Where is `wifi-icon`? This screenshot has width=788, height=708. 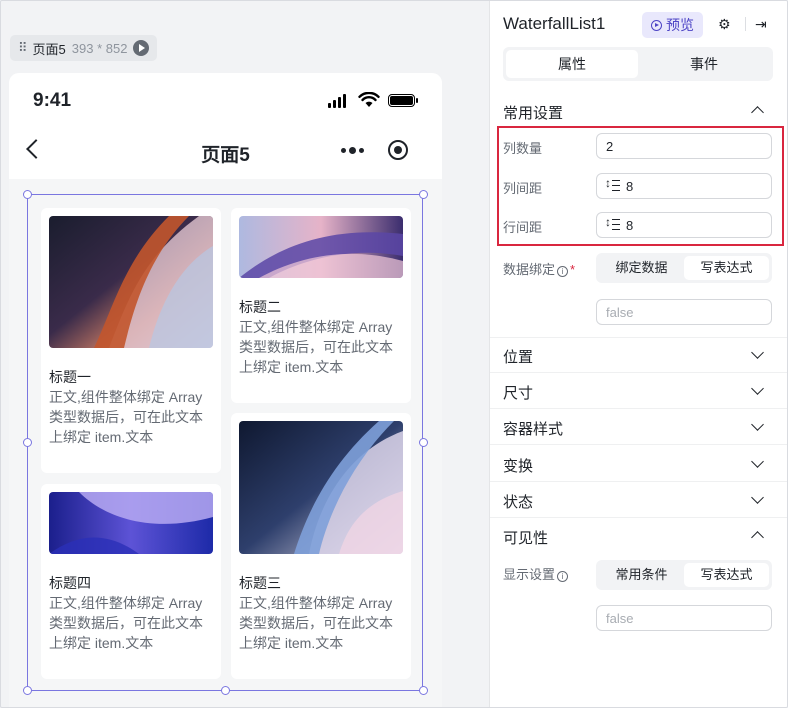
wifi-icon is located at coordinates (369, 99).